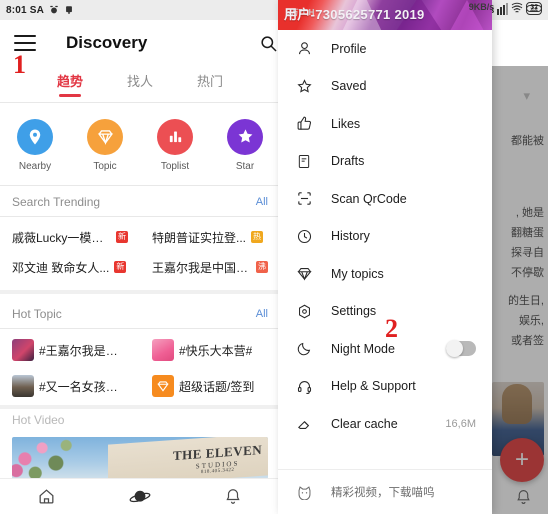 This screenshot has width=548, height=514. I want to click on menu-item-my-topics: My topics, so click(385, 274).